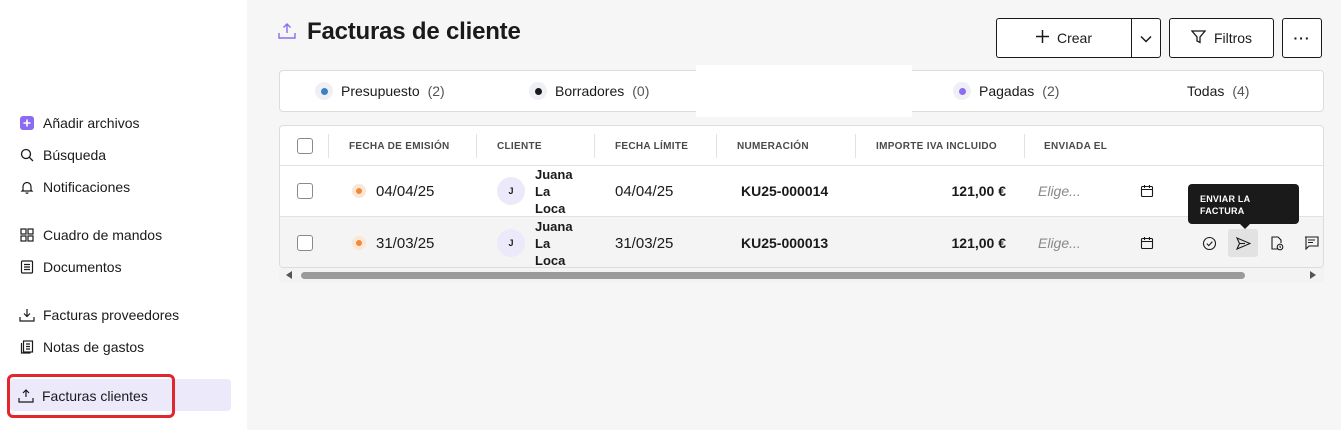 The height and width of the screenshot is (430, 1341). What do you see at coordinates (1245, 226) in the screenshot?
I see `tooltip-caret` at bounding box center [1245, 226].